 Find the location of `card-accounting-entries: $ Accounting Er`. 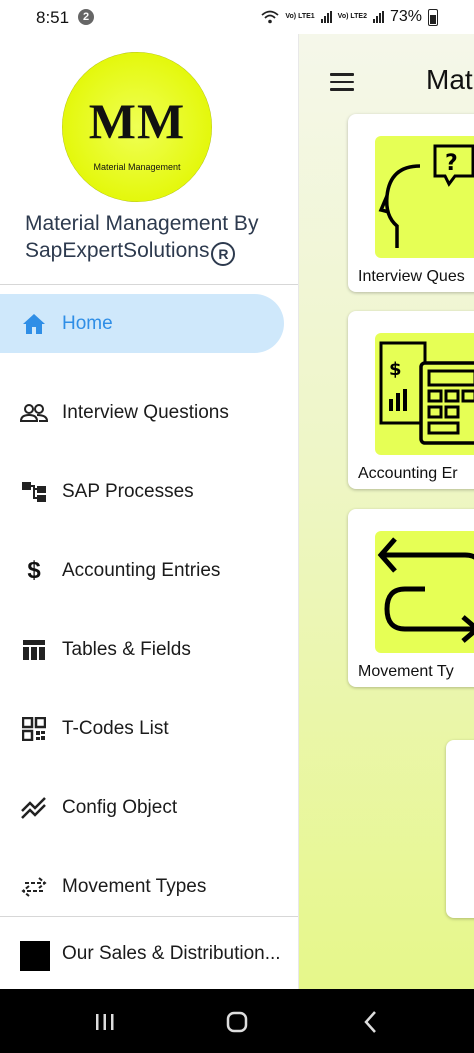

card-accounting-entries: $ Accounting Er is located at coordinates (411, 400).